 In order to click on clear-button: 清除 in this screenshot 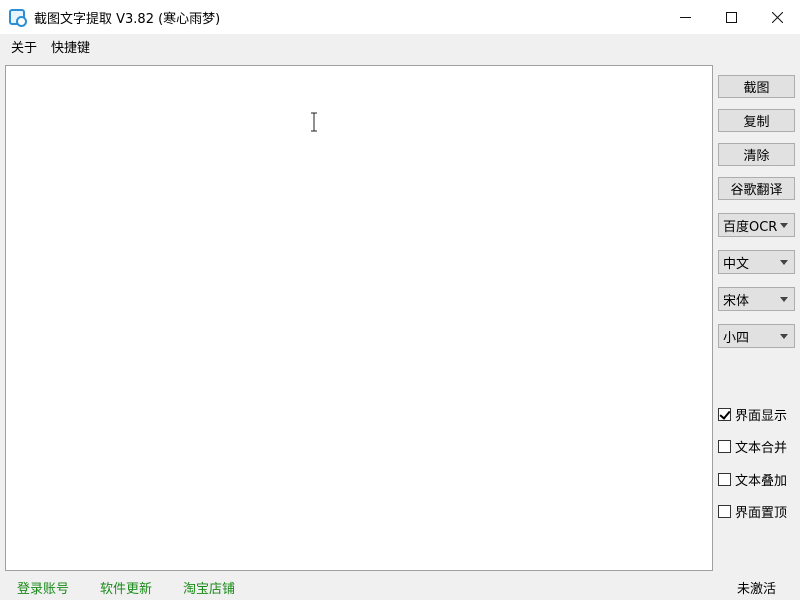, I will do `click(756, 154)`.